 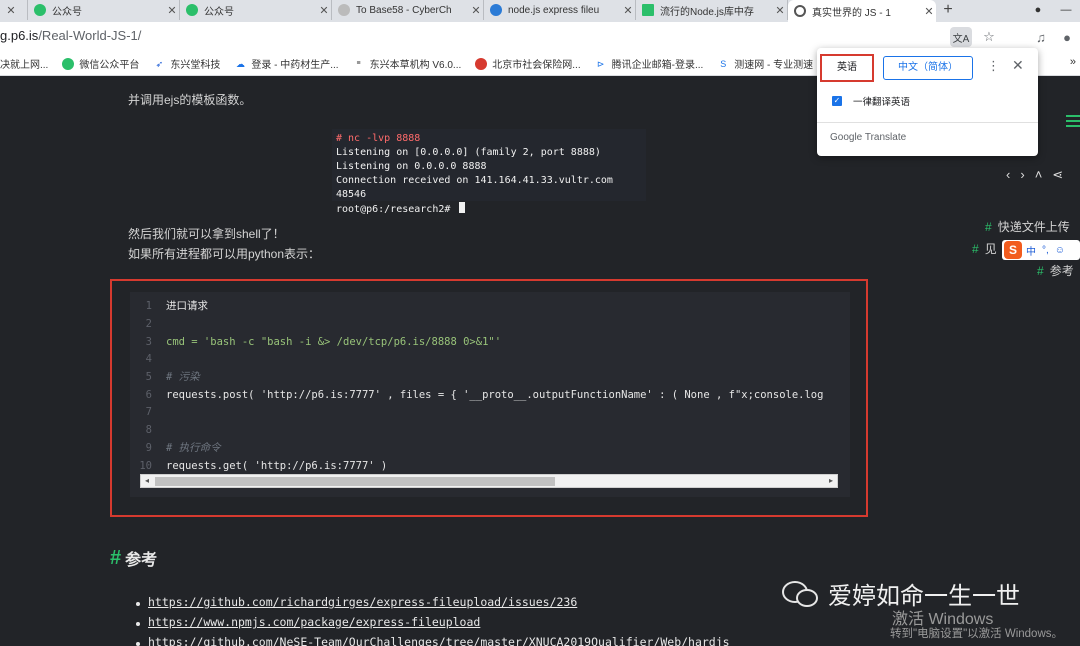 What do you see at coordinates (1067, 37) in the screenshot?
I see `profile-icon: ●` at bounding box center [1067, 37].